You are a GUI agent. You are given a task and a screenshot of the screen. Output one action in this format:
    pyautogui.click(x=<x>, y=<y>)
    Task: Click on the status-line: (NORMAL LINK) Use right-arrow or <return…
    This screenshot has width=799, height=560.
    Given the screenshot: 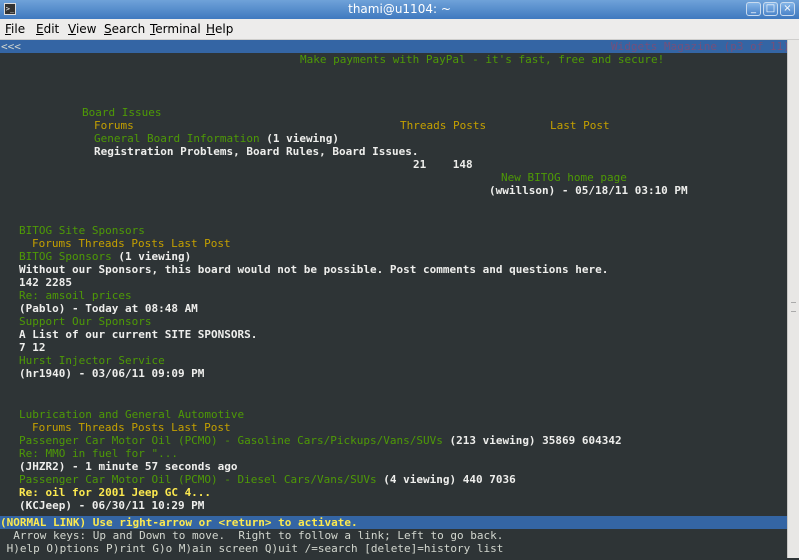 What is the action you would take?
    pyautogui.click(x=393, y=522)
    